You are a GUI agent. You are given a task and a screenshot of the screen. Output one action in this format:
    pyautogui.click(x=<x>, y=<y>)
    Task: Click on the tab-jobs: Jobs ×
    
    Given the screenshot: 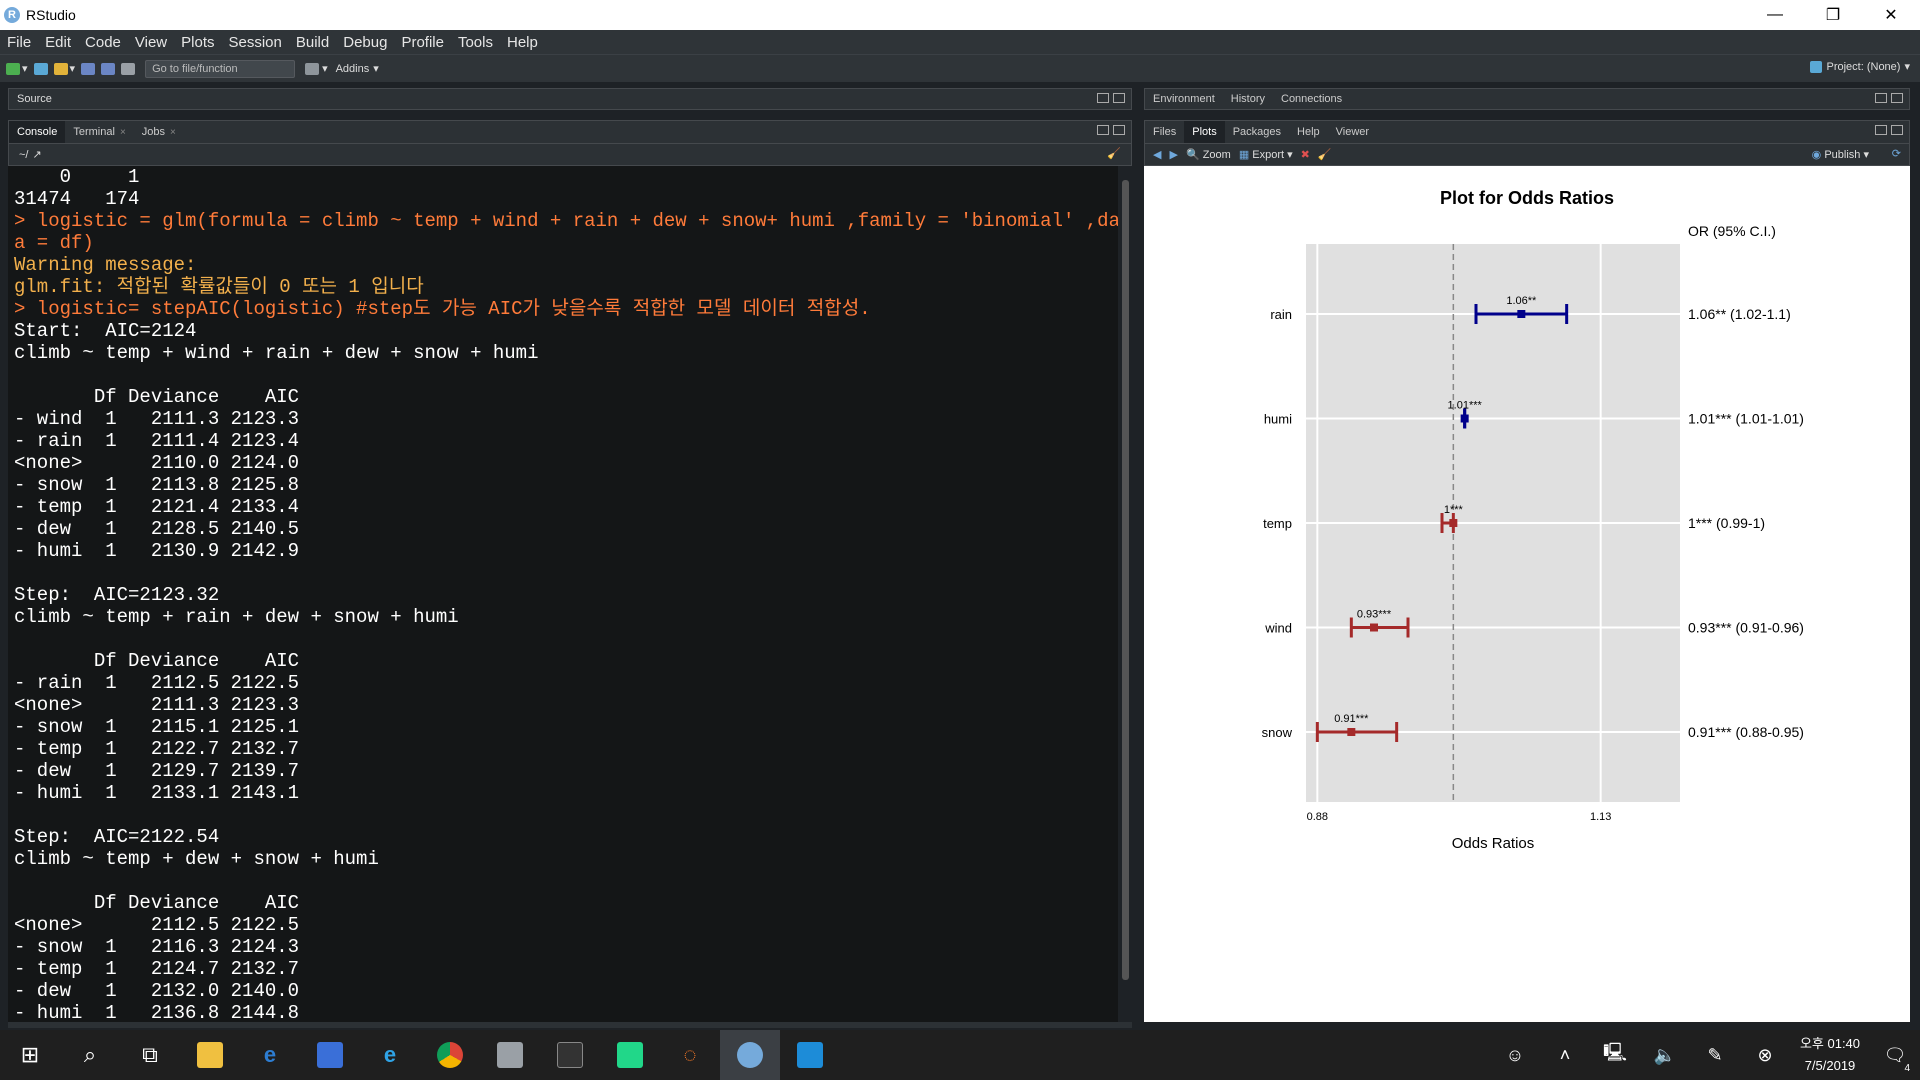 What is the action you would take?
    pyautogui.click(x=159, y=132)
    